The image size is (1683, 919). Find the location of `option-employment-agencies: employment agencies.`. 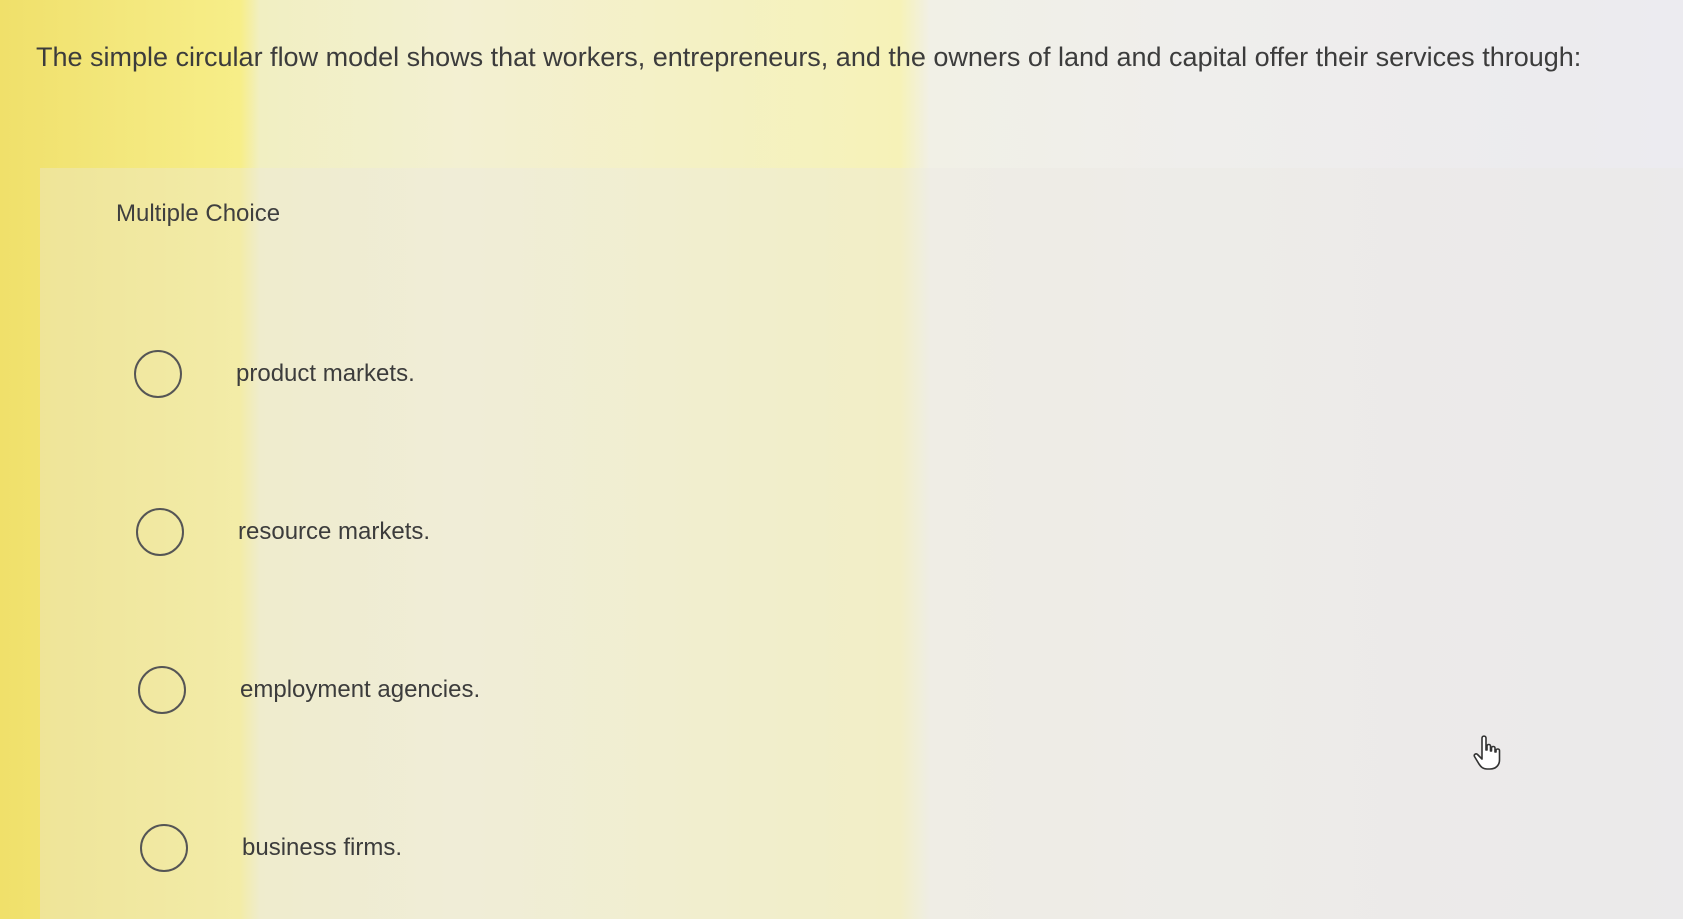

option-employment-agencies: employment agencies. is located at coordinates (309, 690).